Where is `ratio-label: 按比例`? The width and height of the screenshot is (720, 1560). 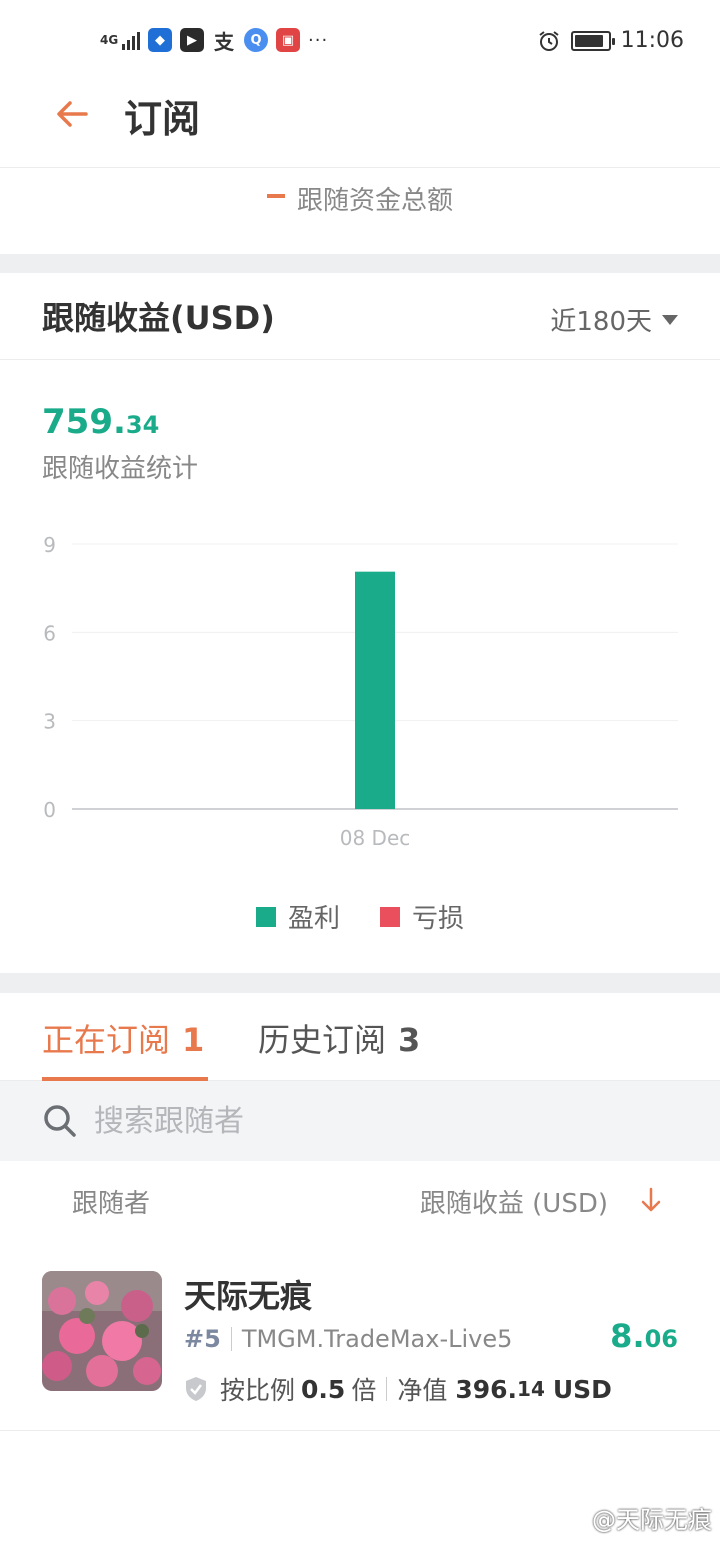
ratio-label: 按比例 is located at coordinates (258, 1390).